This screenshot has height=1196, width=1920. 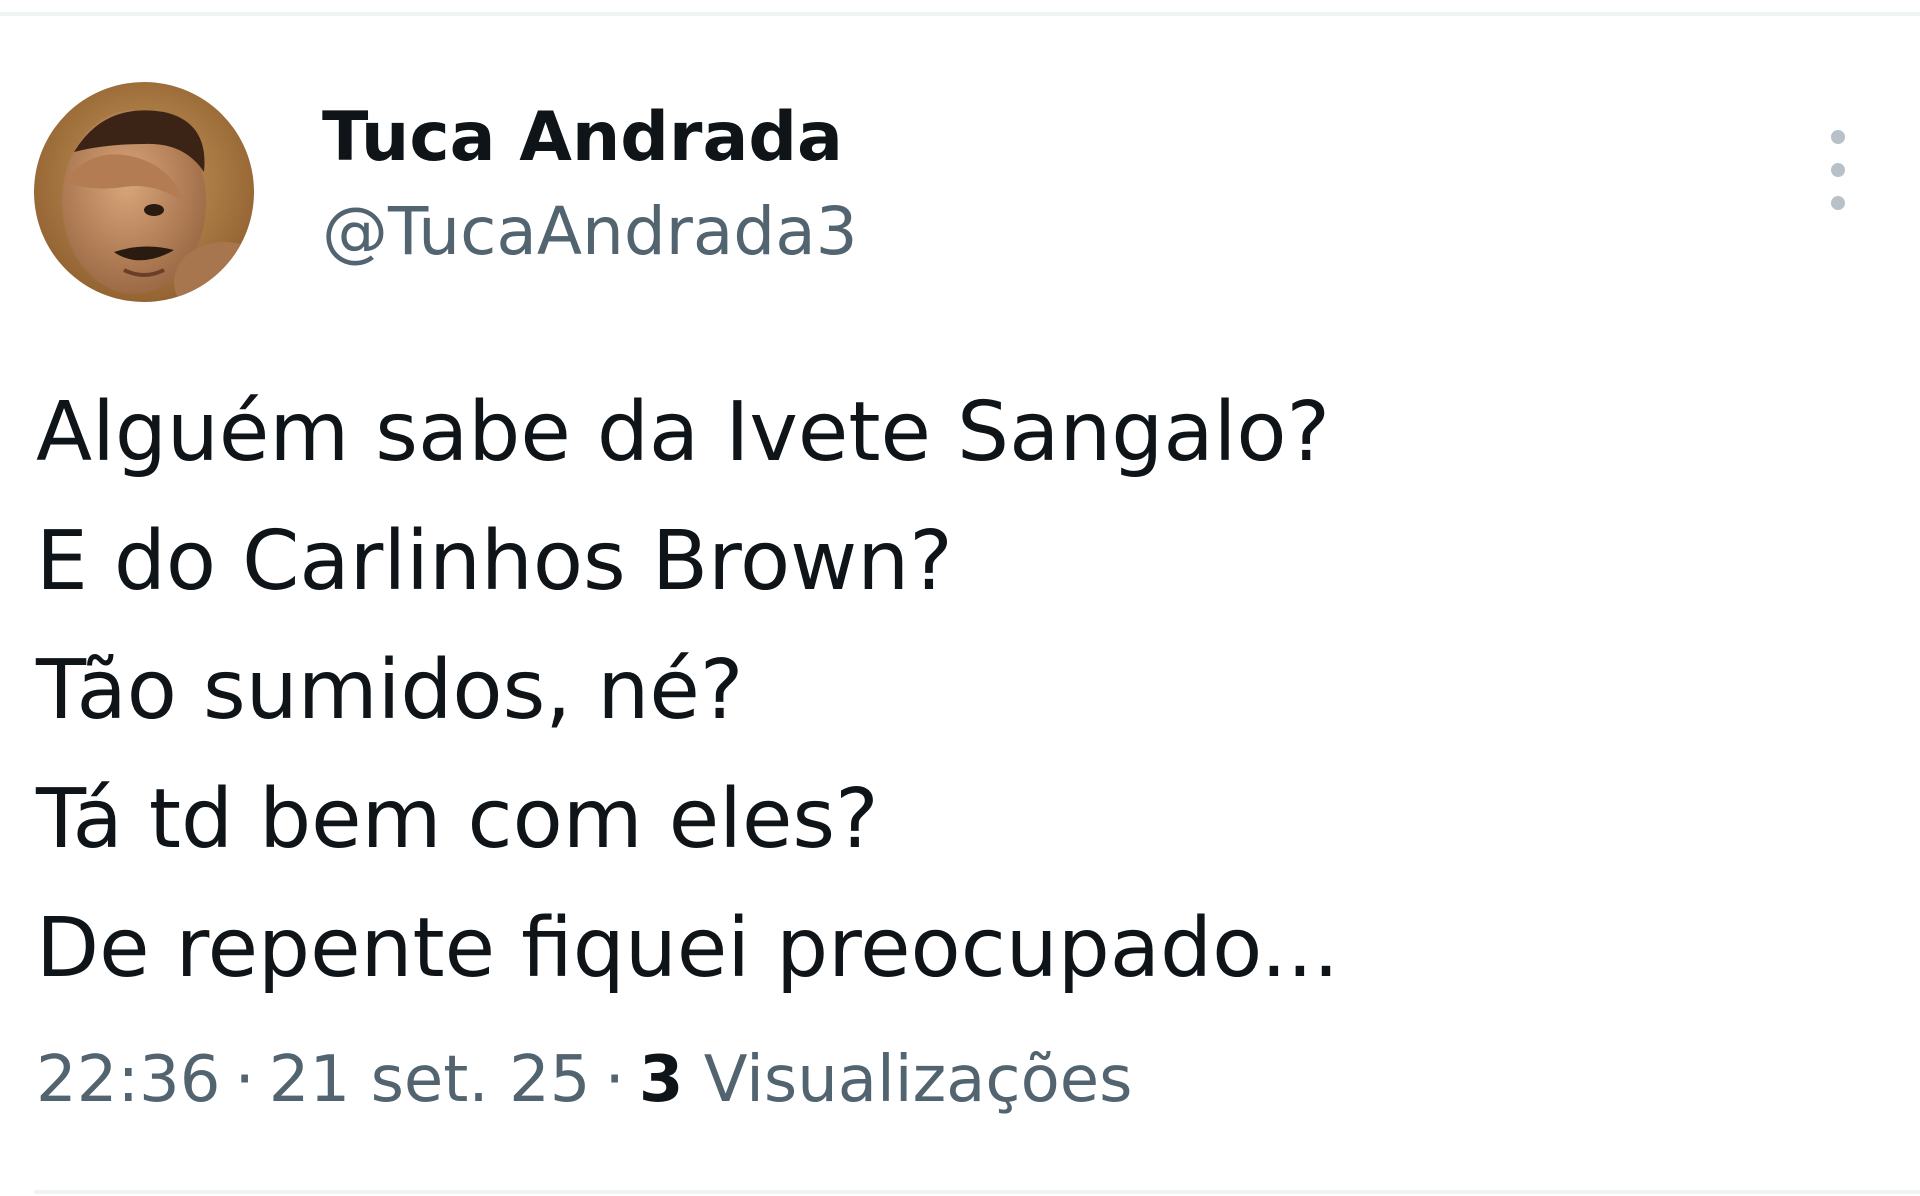 I want to click on tweet-meta: 22:36 · 21 set. 25 · 3 Visualizações, so click(x=584, y=1080).